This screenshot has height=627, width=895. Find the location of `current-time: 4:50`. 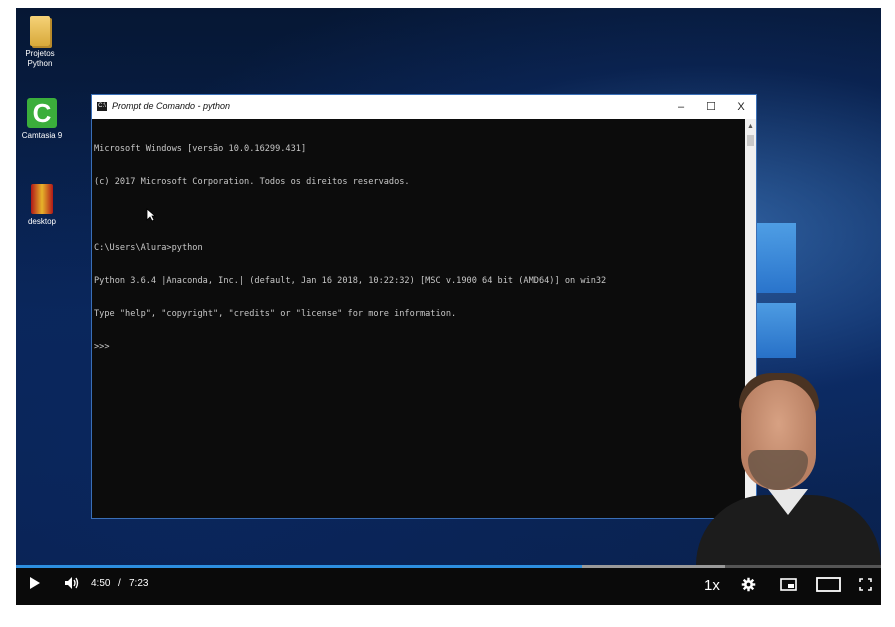

current-time: 4:50 is located at coordinates (101, 583).